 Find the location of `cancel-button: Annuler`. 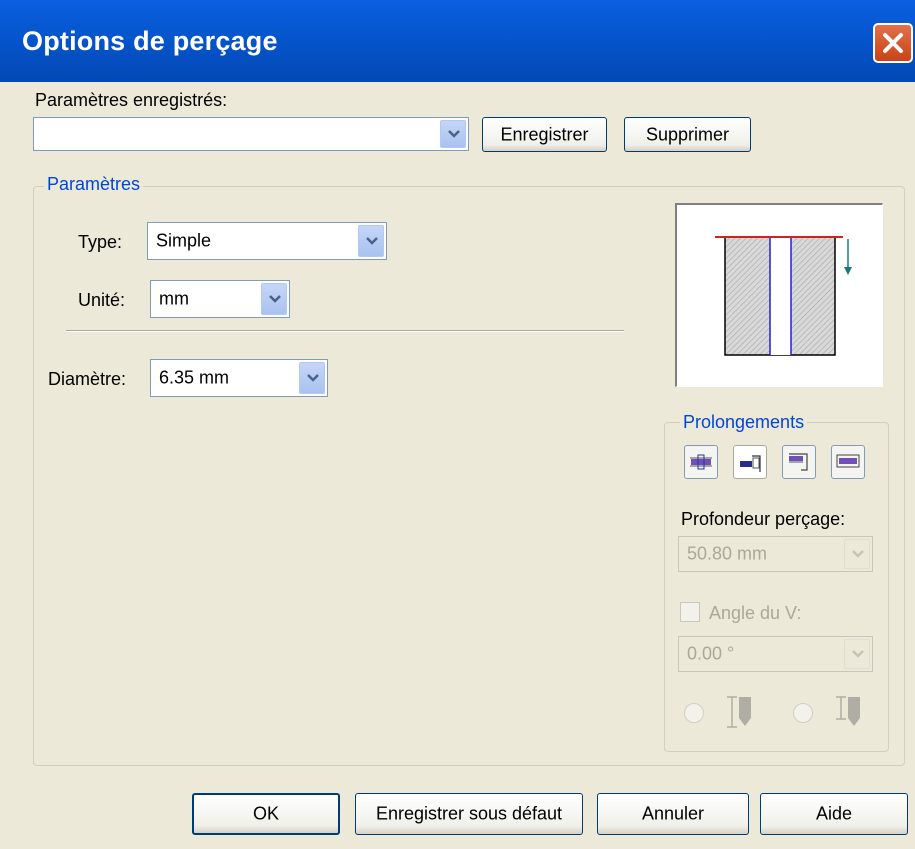

cancel-button: Annuler is located at coordinates (673, 814).